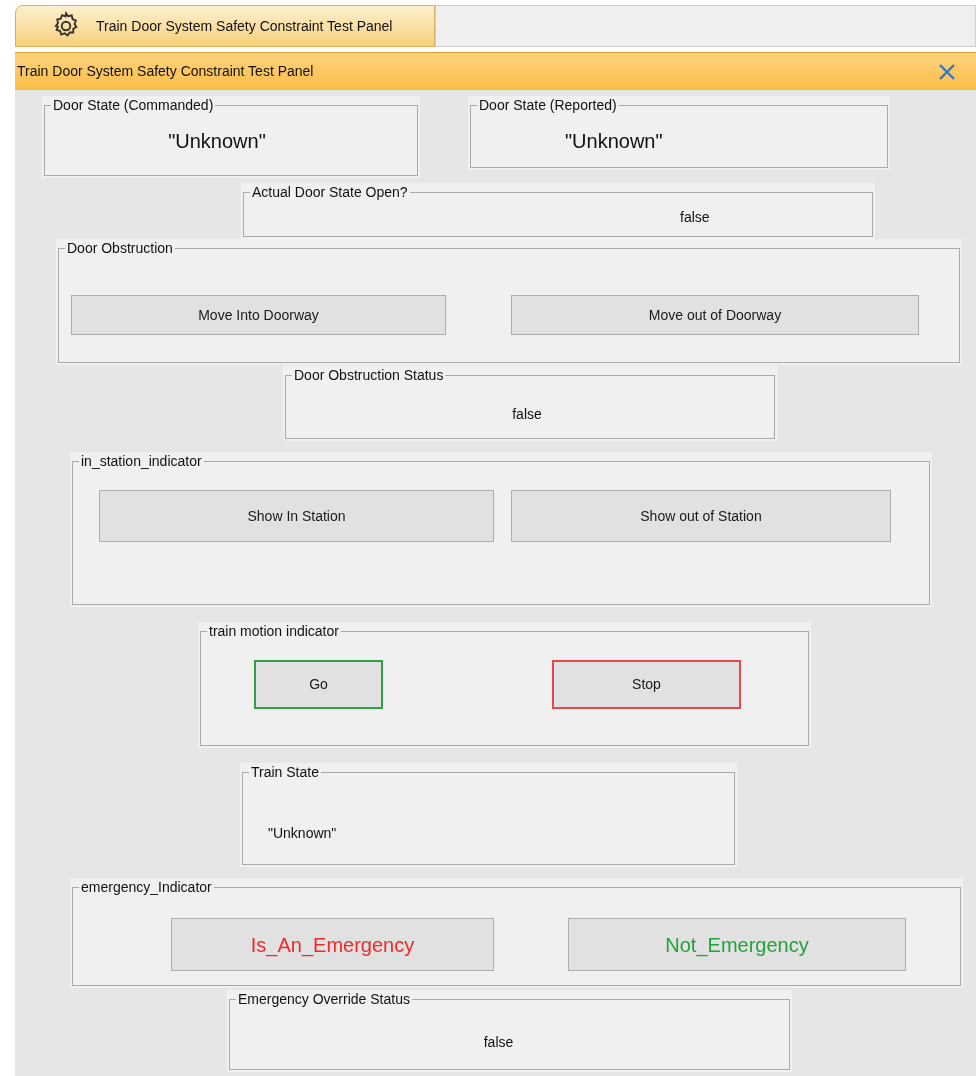 This screenshot has width=976, height=1076. What do you see at coordinates (324, 999) in the screenshot?
I see `group-title: Emergency Override Status` at bounding box center [324, 999].